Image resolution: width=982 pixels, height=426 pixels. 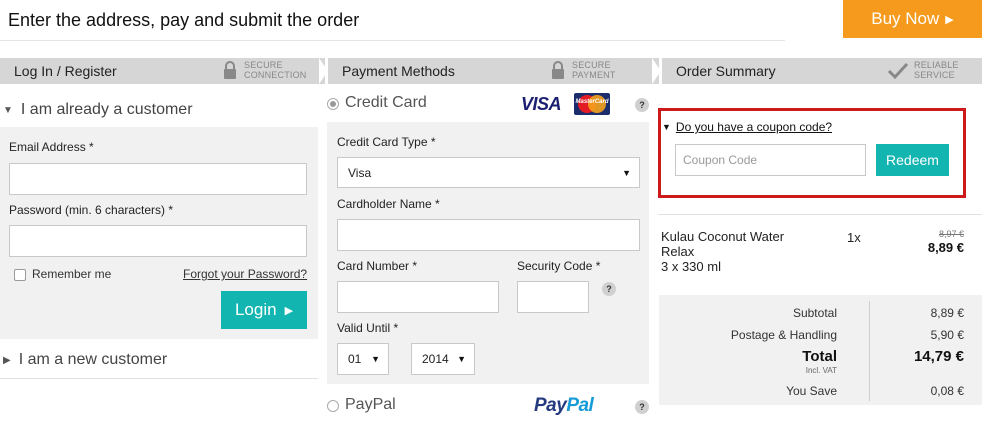 What do you see at coordinates (368, 328) in the screenshot?
I see `valid-until-label: Valid Until *` at bounding box center [368, 328].